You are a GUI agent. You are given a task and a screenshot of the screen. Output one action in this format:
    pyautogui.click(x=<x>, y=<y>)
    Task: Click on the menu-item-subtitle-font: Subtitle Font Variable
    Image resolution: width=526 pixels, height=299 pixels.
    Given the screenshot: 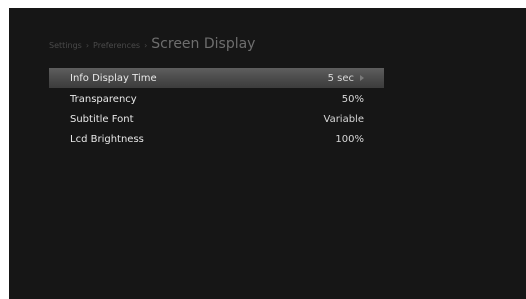 What is the action you would take?
    pyautogui.click(x=216, y=119)
    